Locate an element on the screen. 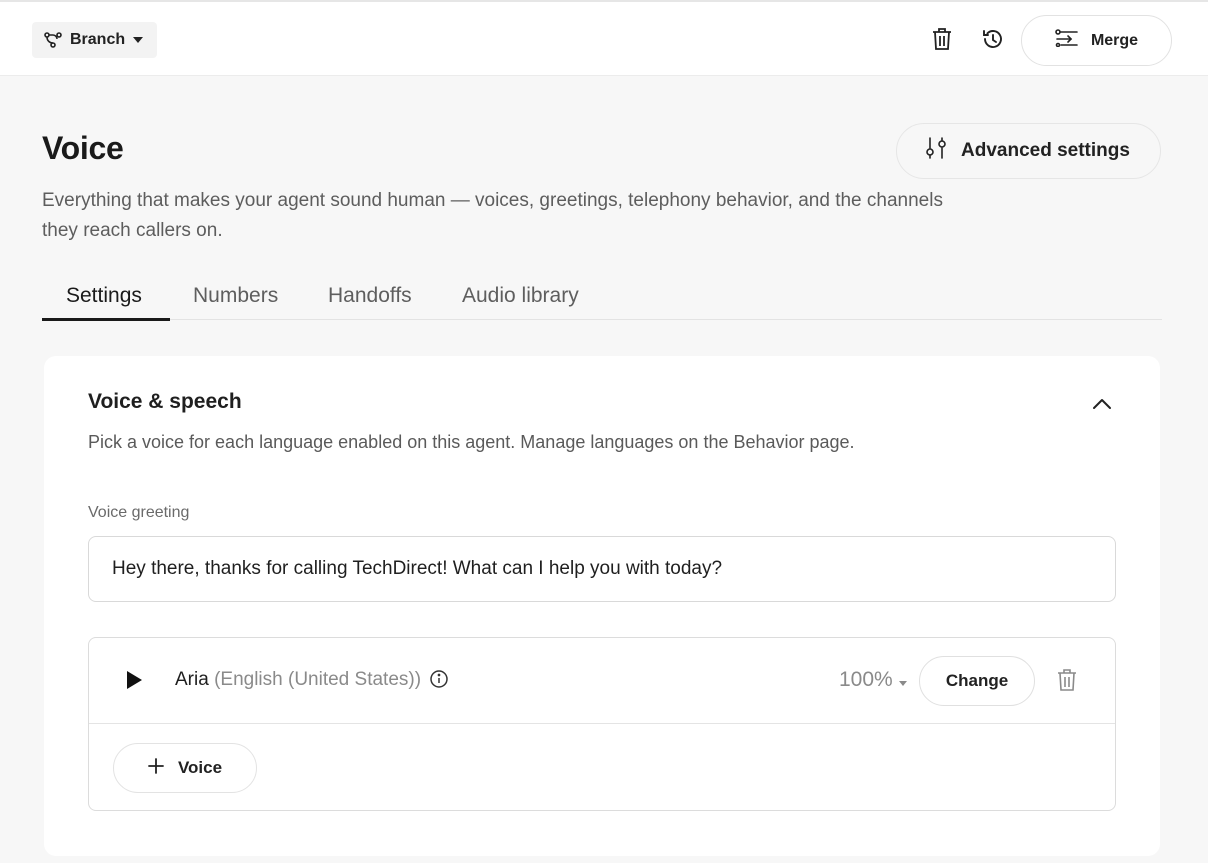 This screenshot has width=1208, height=863. tab-bar: Settings Numbers Handoffs Audio library is located at coordinates (602, 299).